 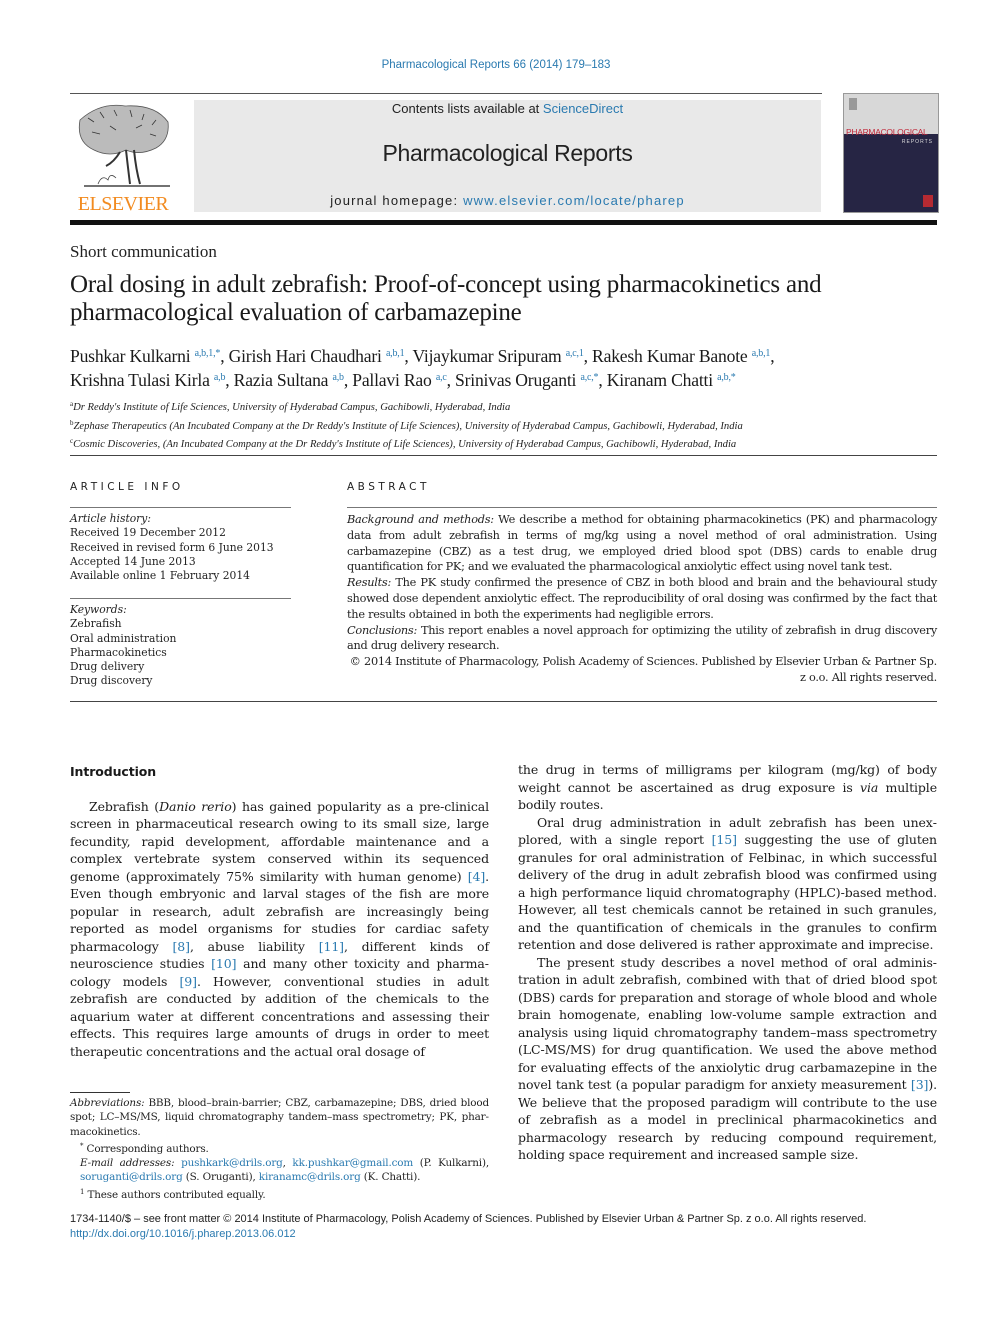 What do you see at coordinates (503, 222) in the screenshot?
I see `header-thick-rule` at bounding box center [503, 222].